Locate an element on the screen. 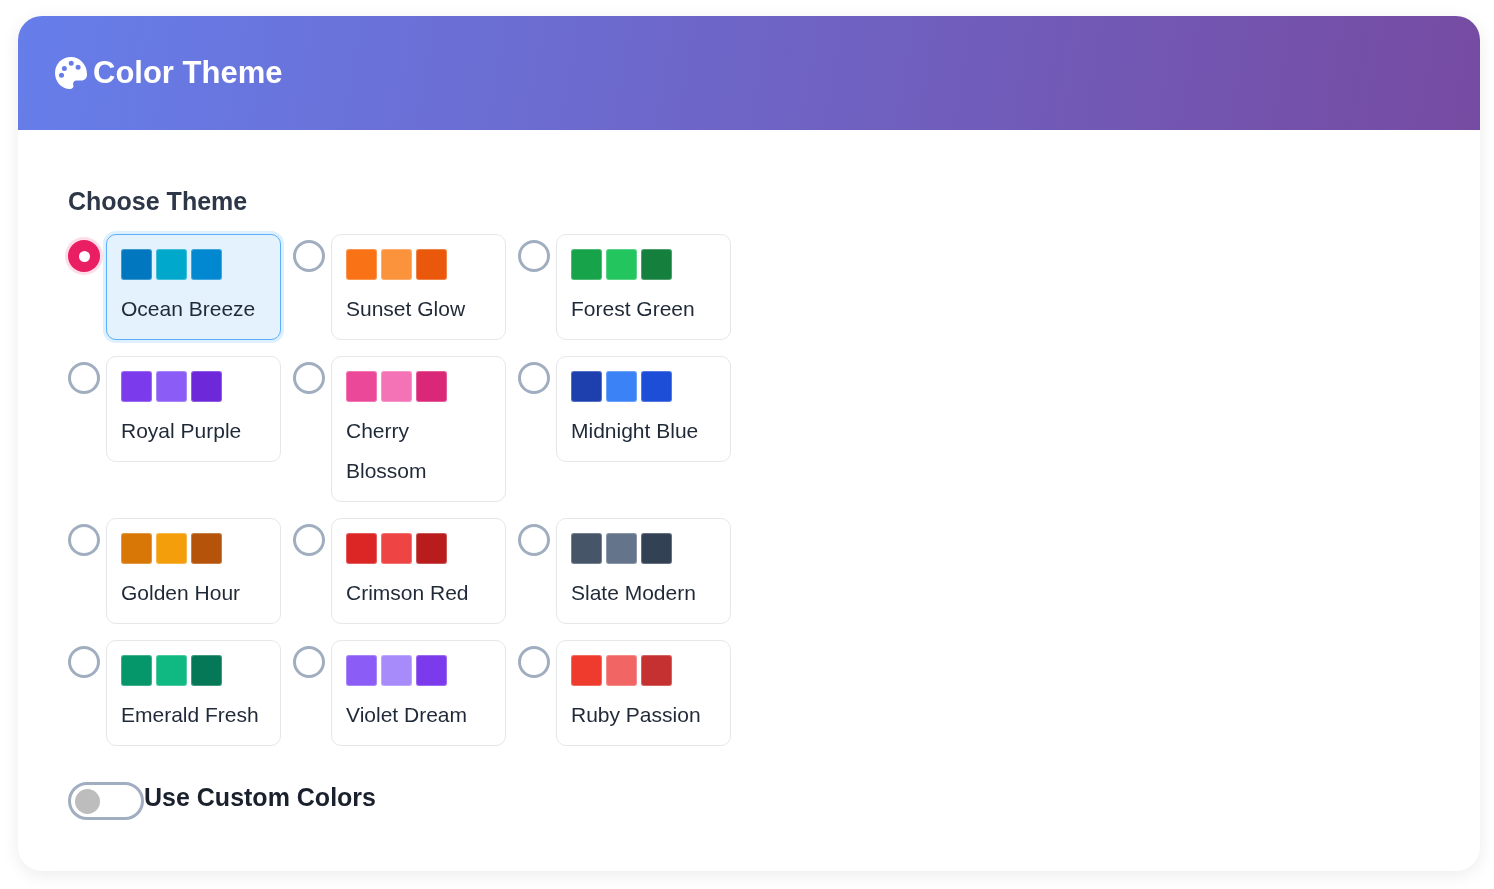 The width and height of the screenshot is (1494, 889). theme-name: Slate Modern is located at coordinates (634, 593).